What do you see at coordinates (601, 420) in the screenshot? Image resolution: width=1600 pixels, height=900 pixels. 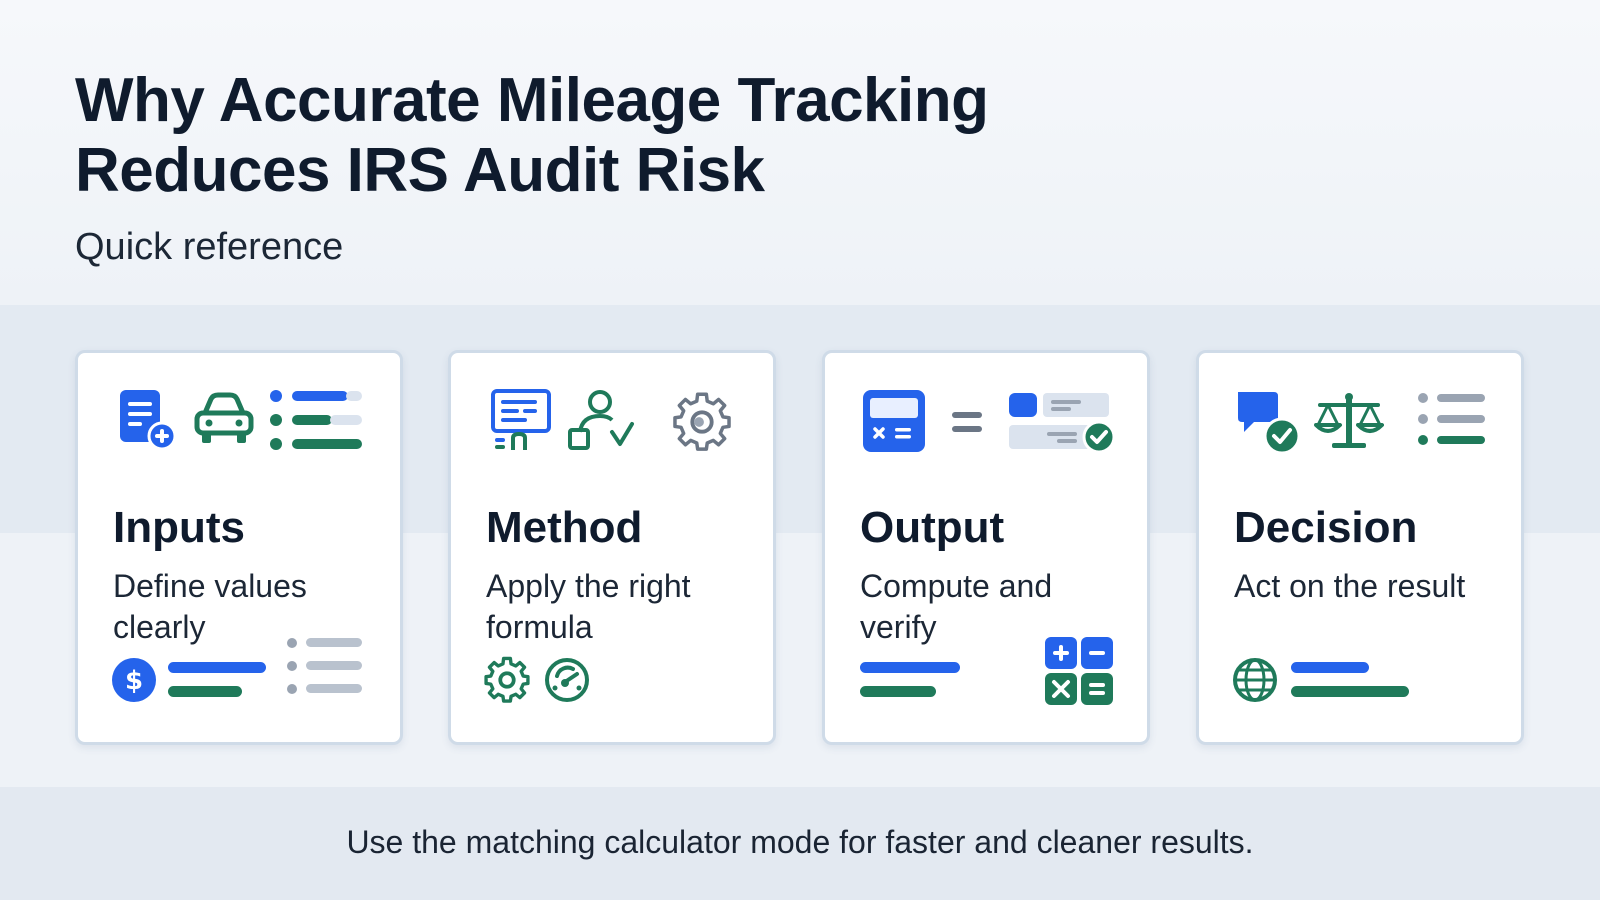 I see `person-check-icon` at bounding box center [601, 420].